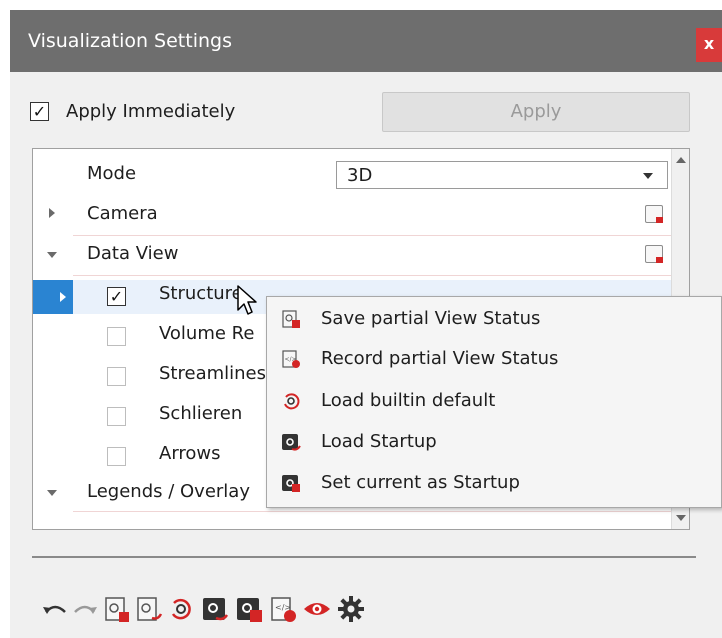 This screenshot has height=638, width=722. What do you see at coordinates (181, 609) in the screenshot?
I see `reset-icon` at bounding box center [181, 609].